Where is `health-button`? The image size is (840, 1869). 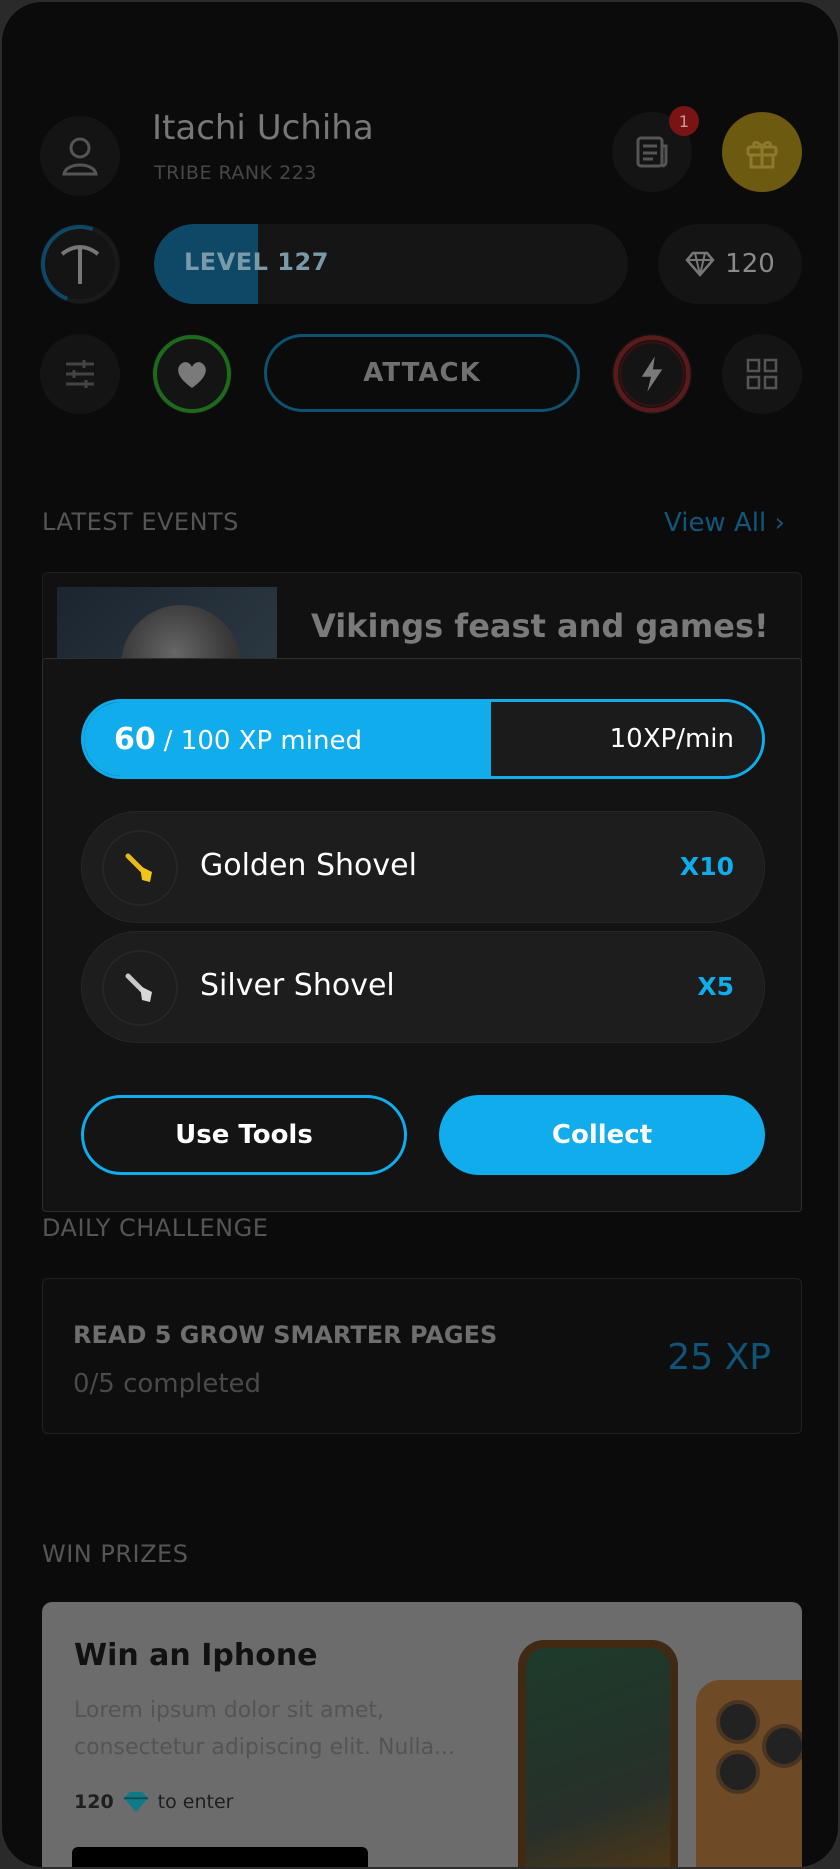
health-button is located at coordinates (192, 374).